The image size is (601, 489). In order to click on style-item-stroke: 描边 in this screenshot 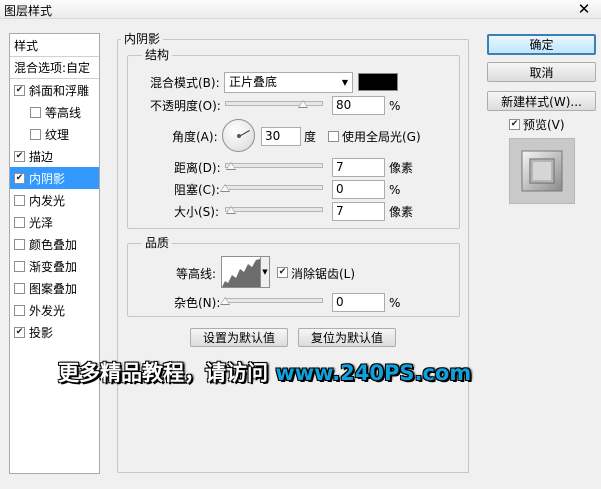, I will do `click(54, 156)`.